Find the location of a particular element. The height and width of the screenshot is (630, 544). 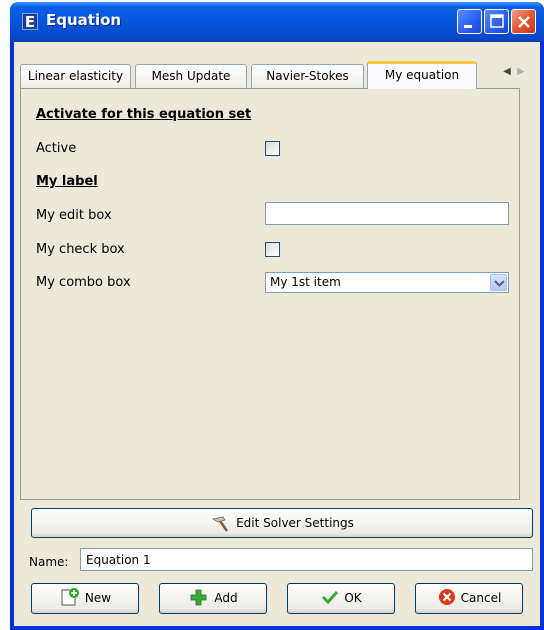

chevron-down-icon is located at coordinates (499, 283).